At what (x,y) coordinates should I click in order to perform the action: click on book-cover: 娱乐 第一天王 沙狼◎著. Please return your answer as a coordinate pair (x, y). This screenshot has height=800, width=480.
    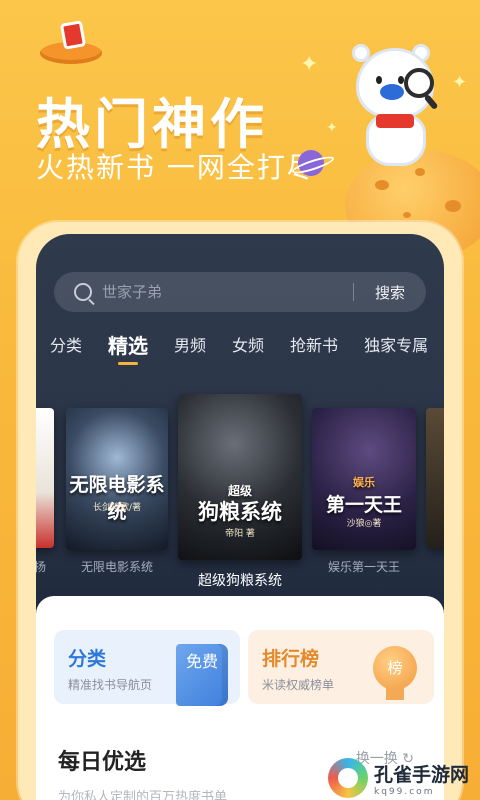
    Looking at the image, I should click on (364, 479).